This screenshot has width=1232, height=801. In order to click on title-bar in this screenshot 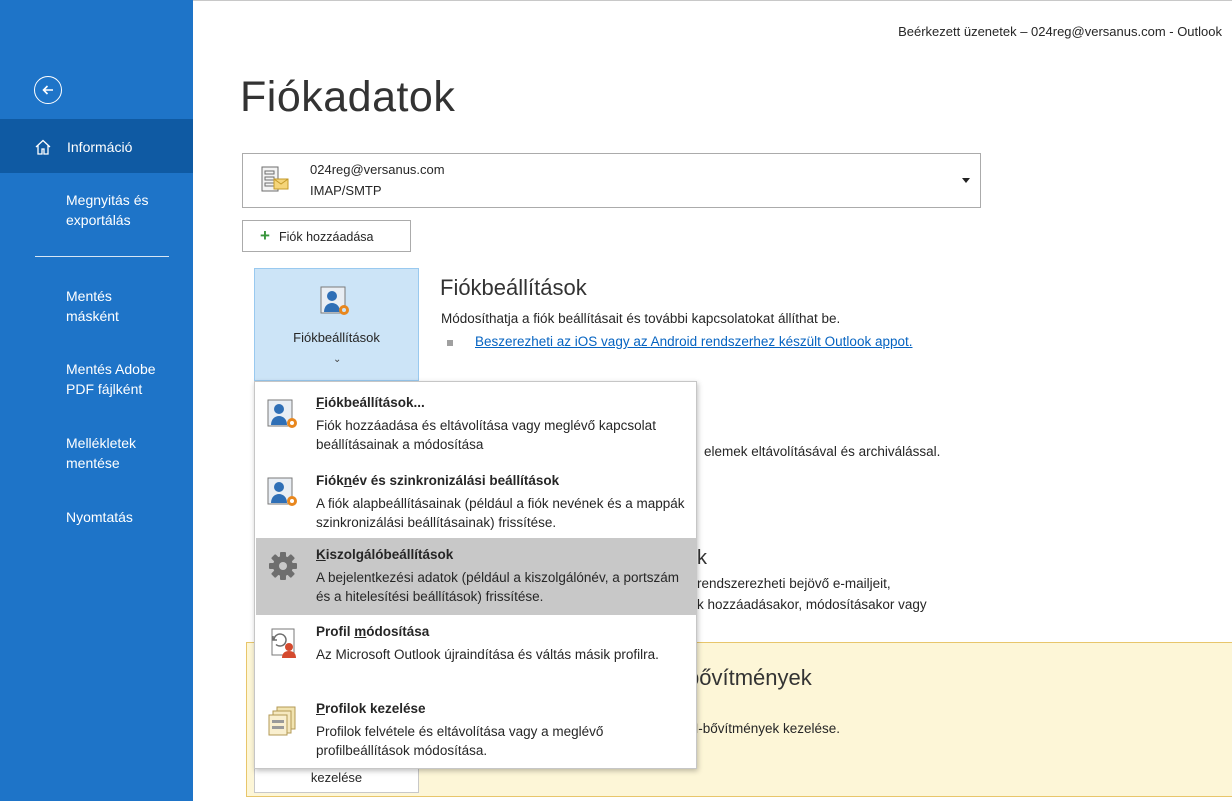, I will do `click(712, 4)`.